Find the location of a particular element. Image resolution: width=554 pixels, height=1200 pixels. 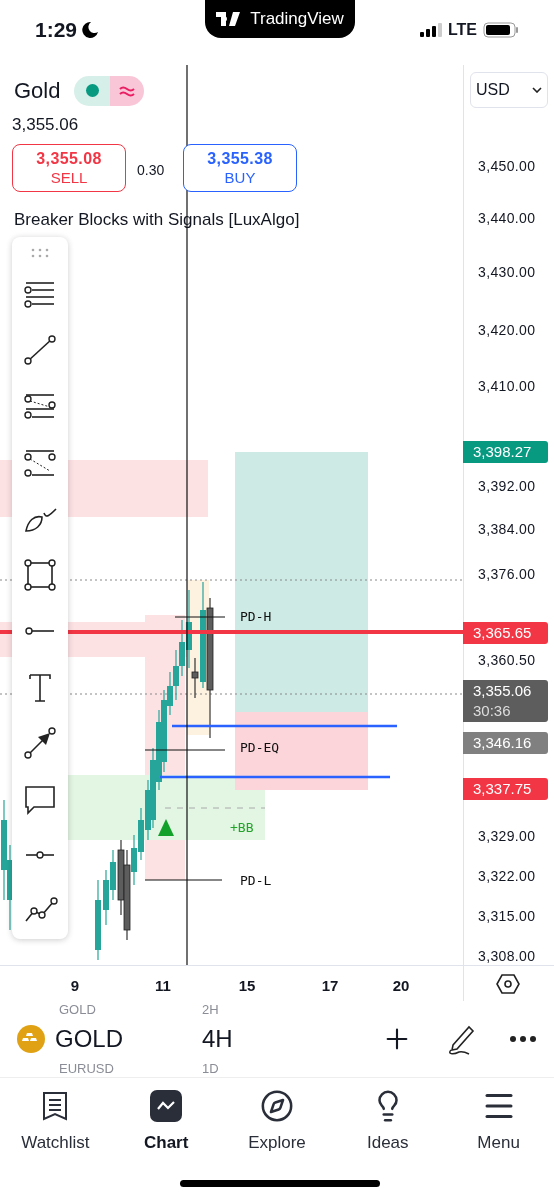

price-tick: 3,420.00 is located at coordinates (507, 330).